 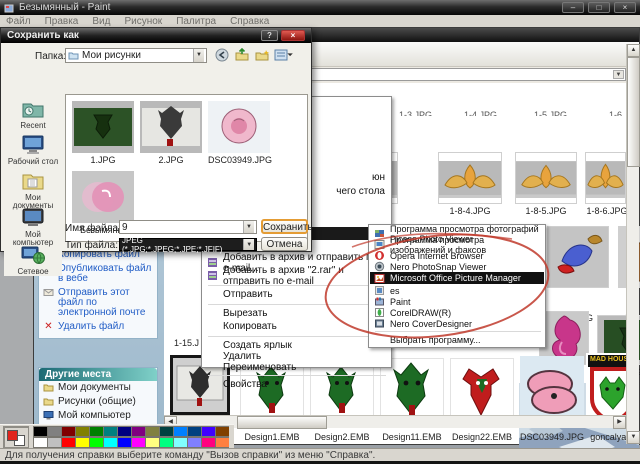 What do you see at coordinates (248, 244) in the screenshot?
I see `filetype-dropdown-icon: ▼` at bounding box center [248, 244].